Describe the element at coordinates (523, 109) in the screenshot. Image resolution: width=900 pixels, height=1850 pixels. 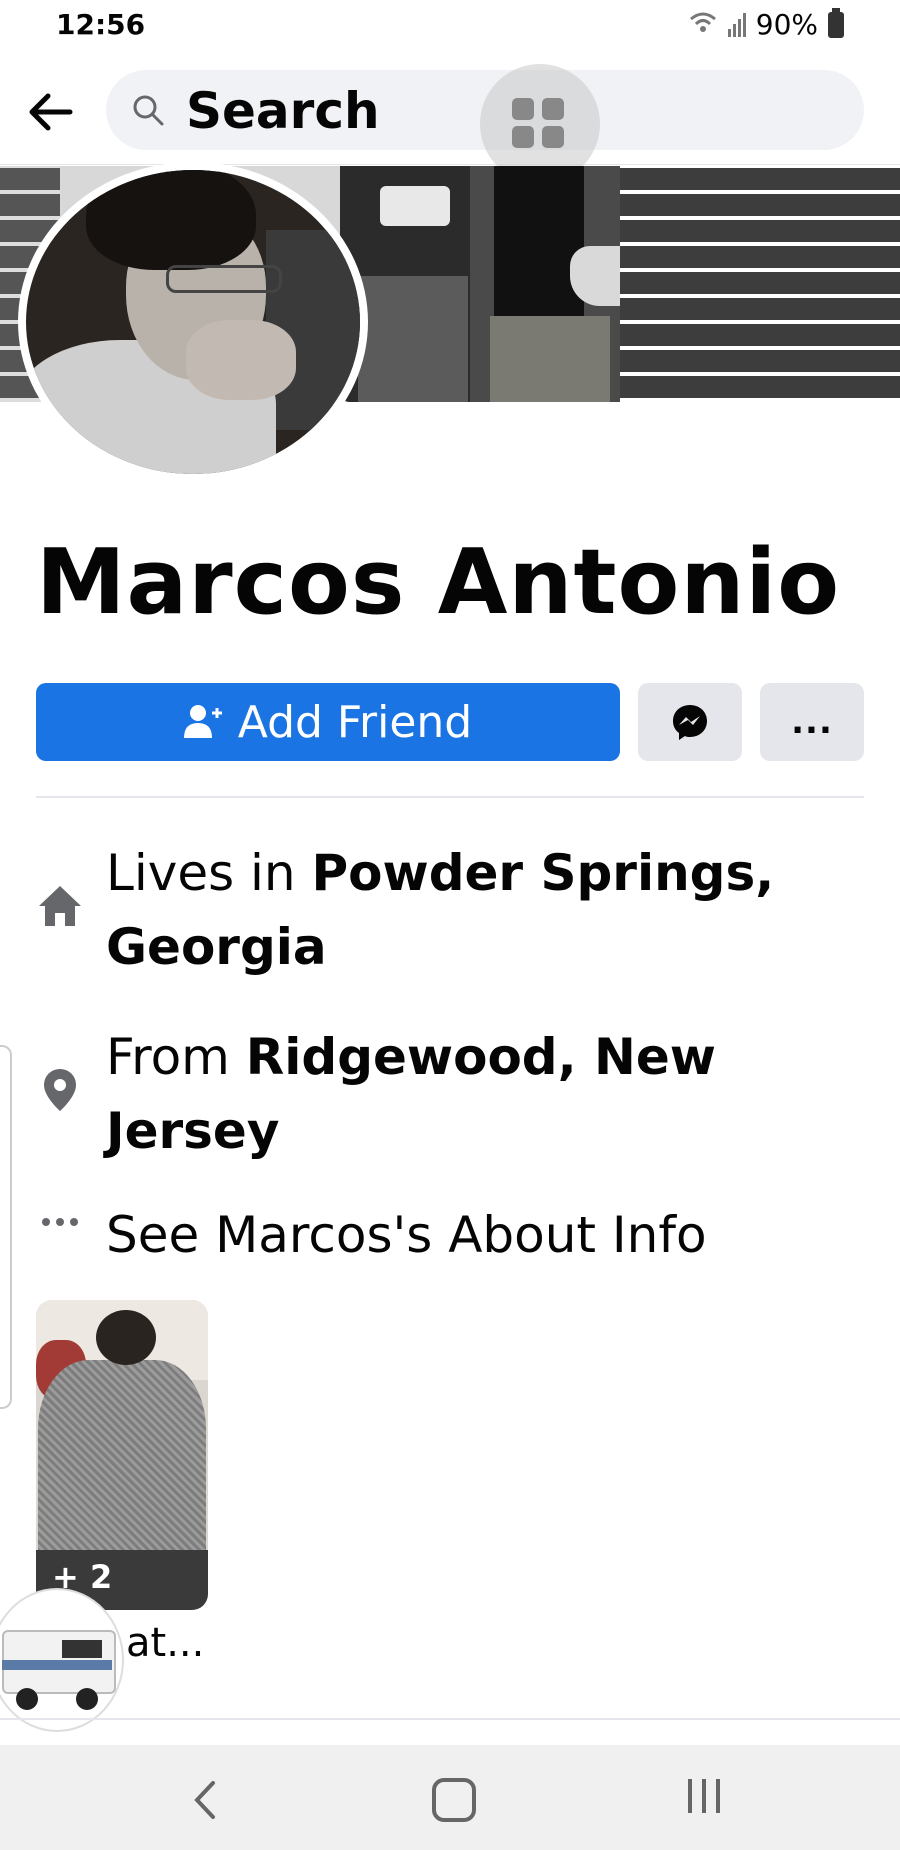
I see `grid-icon` at that location.